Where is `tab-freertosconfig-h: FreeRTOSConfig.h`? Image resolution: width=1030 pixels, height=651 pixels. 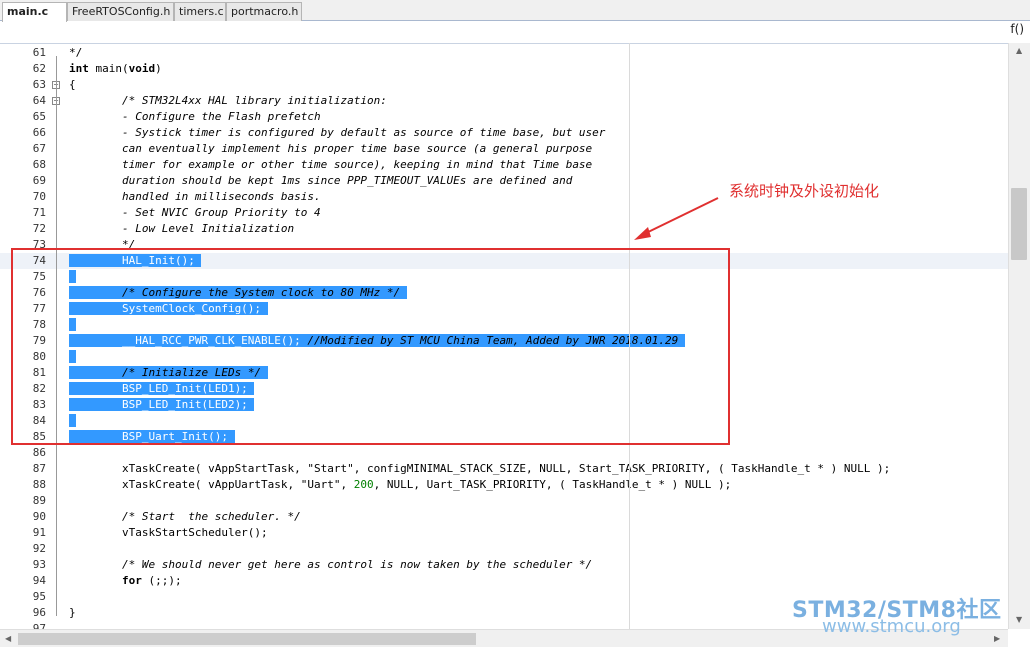 tab-freertosconfig-h: FreeRTOSConfig.h is located at coordinates (120, 11).